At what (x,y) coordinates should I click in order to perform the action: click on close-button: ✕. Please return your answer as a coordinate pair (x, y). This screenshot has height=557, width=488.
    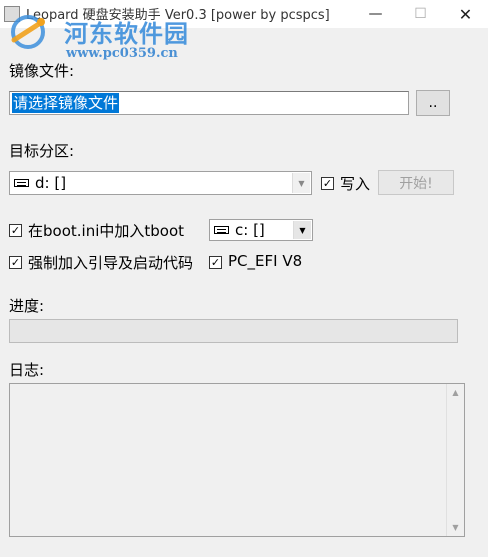
    Looking at the image, I should click on (465, 14).